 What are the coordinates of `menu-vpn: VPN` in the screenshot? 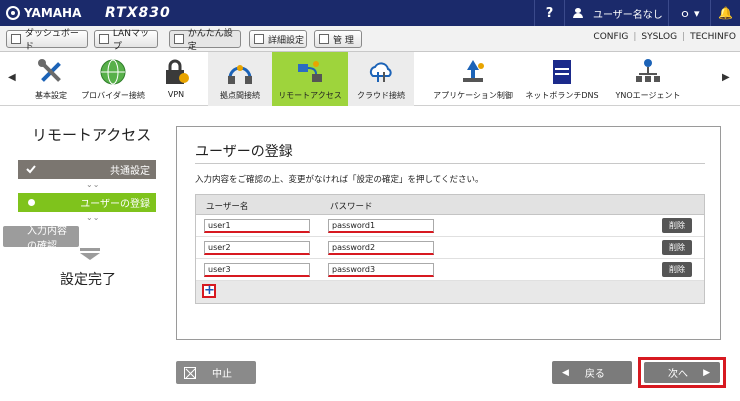 It's located at (176, 79).